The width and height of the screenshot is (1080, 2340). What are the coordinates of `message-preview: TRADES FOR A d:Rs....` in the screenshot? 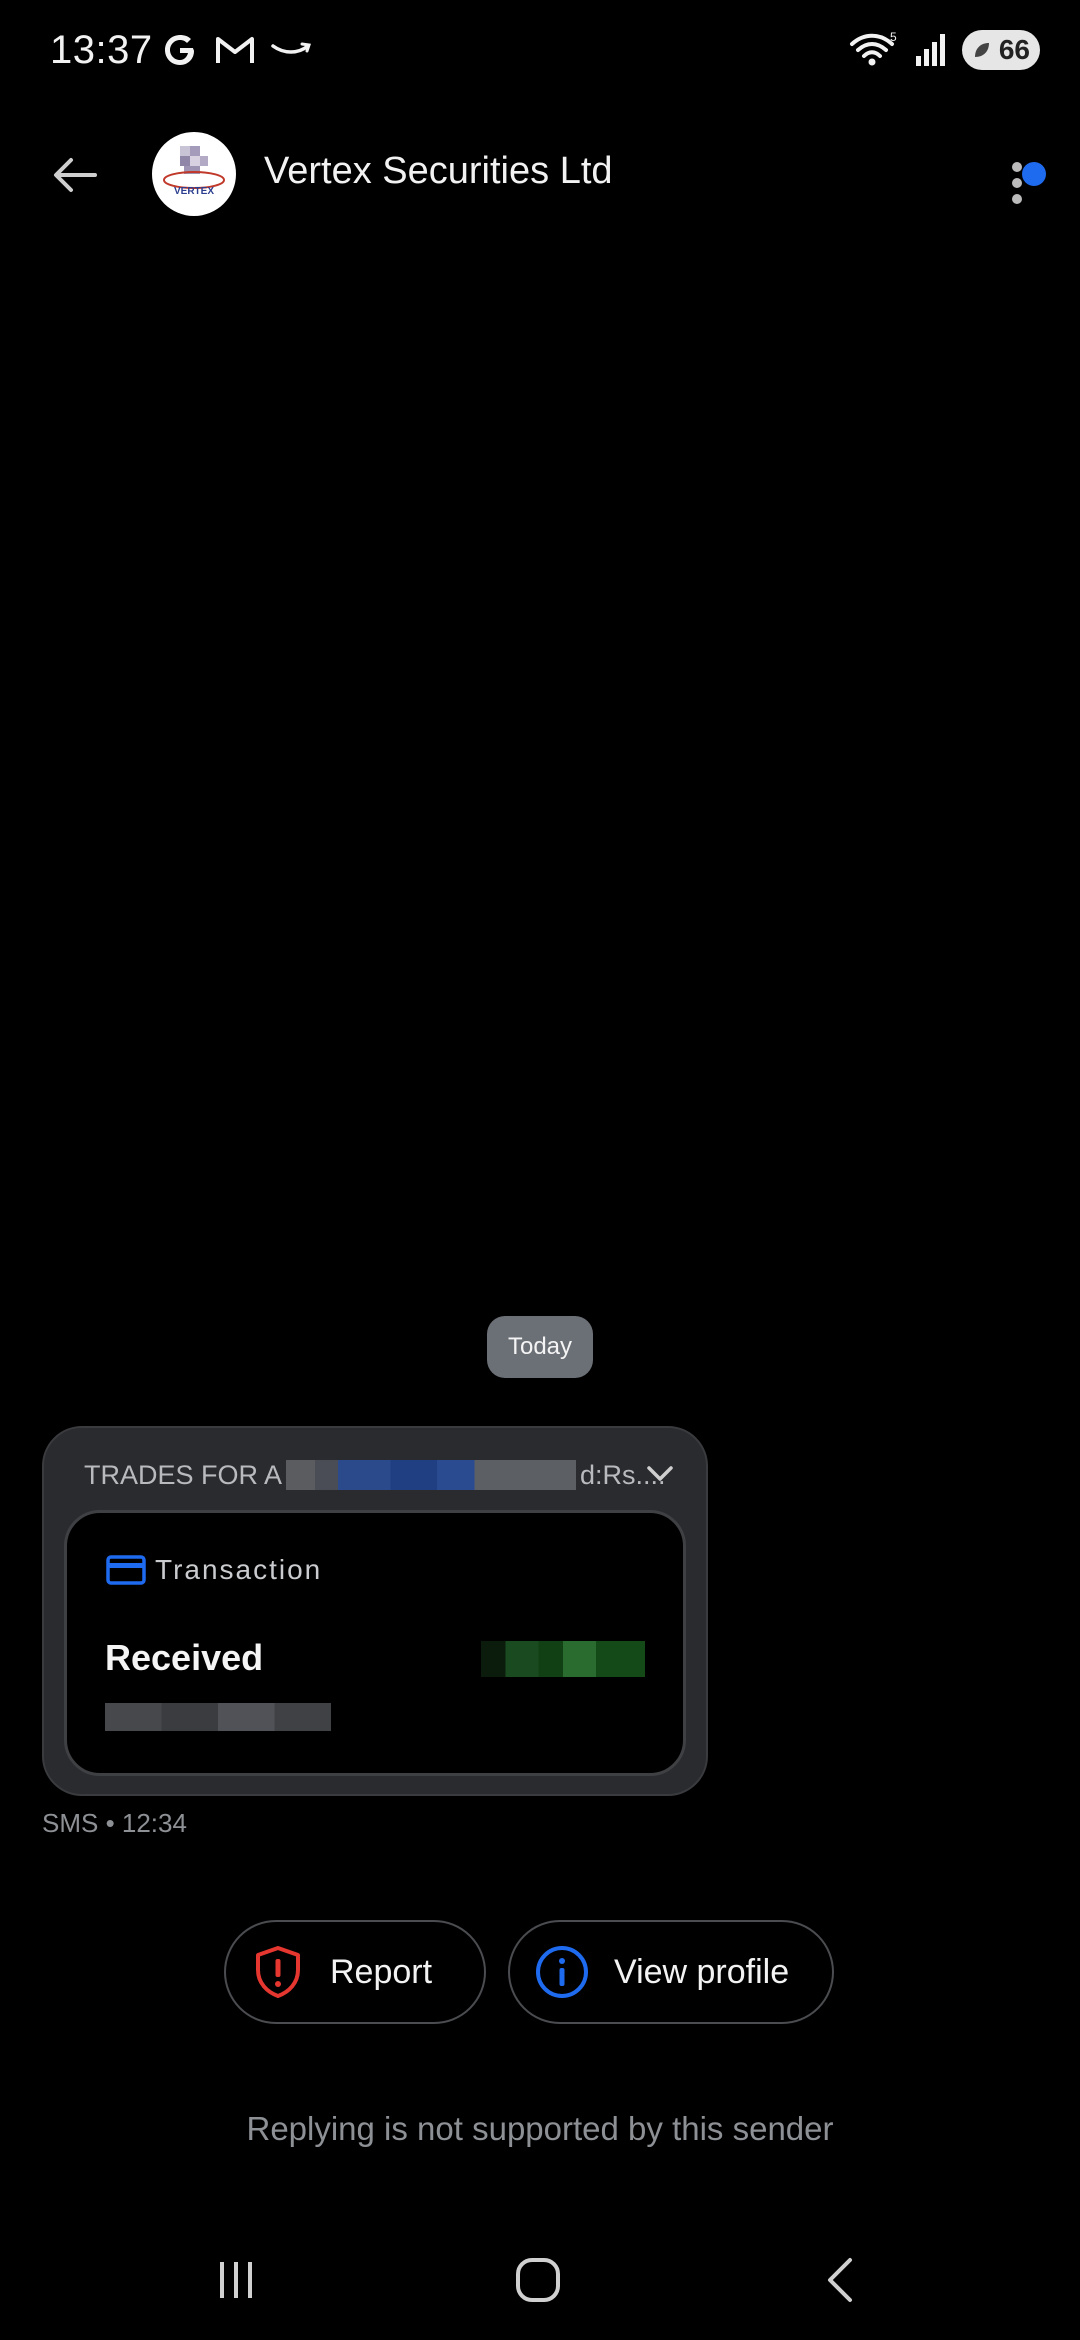 It's located at (379, 1475).